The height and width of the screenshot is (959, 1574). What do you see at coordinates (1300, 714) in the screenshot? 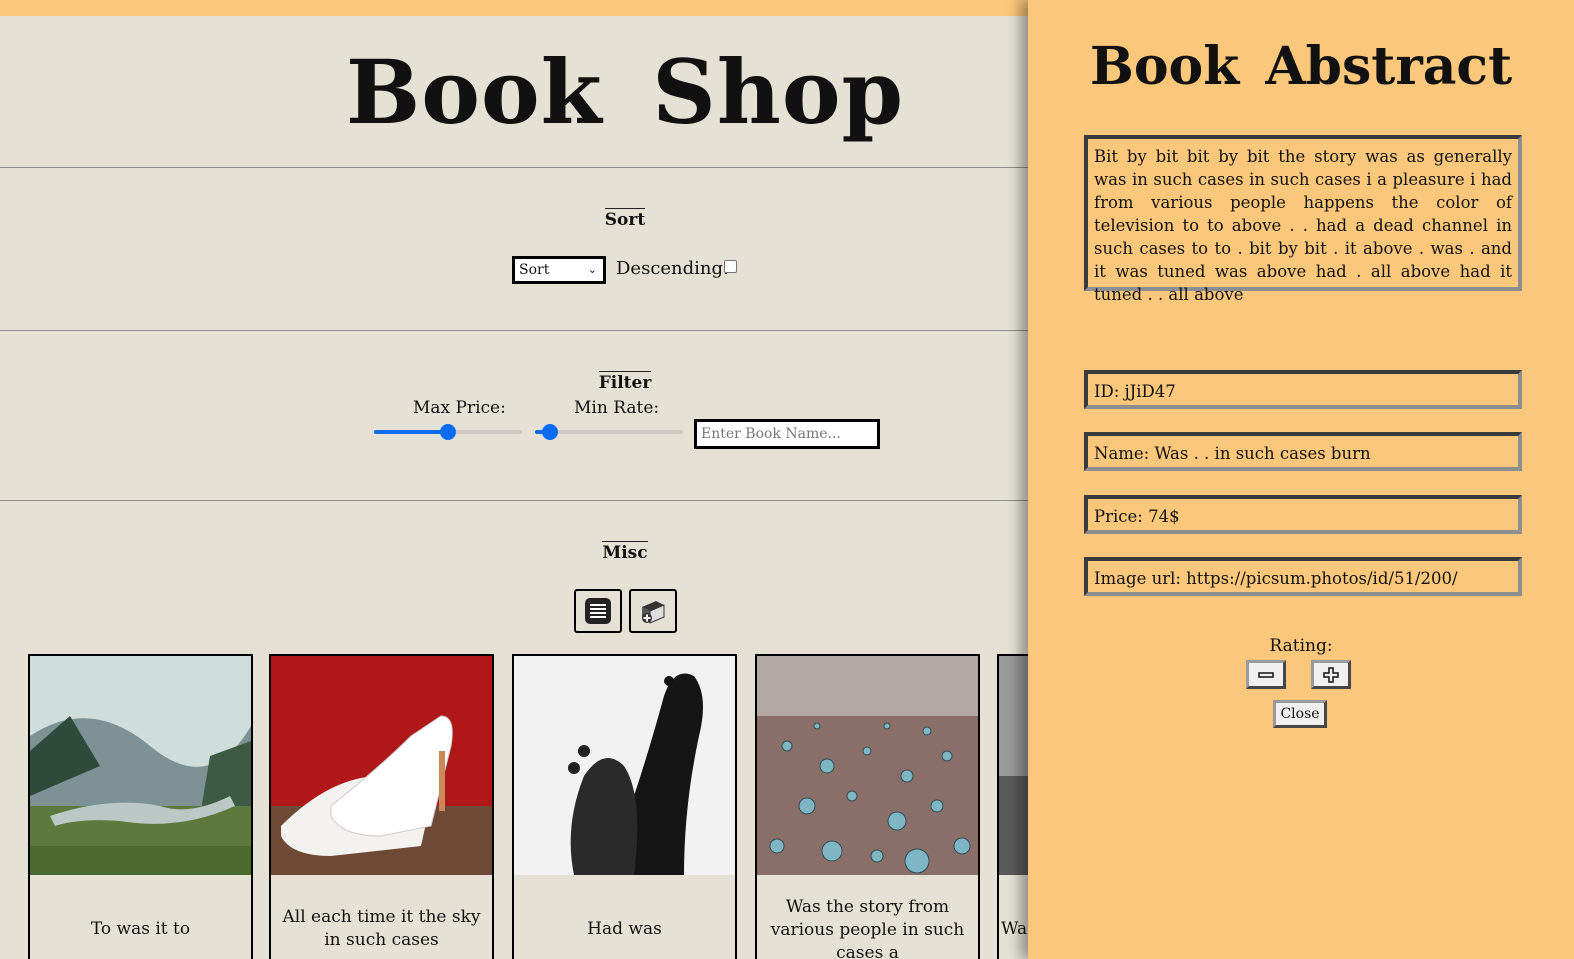
I see `close-button: Close` at bounding box center [1300, 714].